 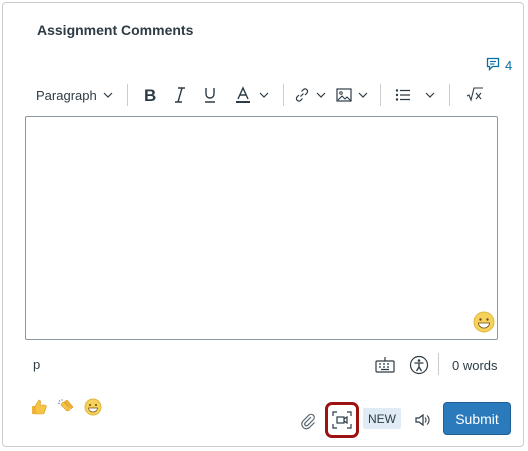 I want to click on italic-icon, so click(x=179, y=95).